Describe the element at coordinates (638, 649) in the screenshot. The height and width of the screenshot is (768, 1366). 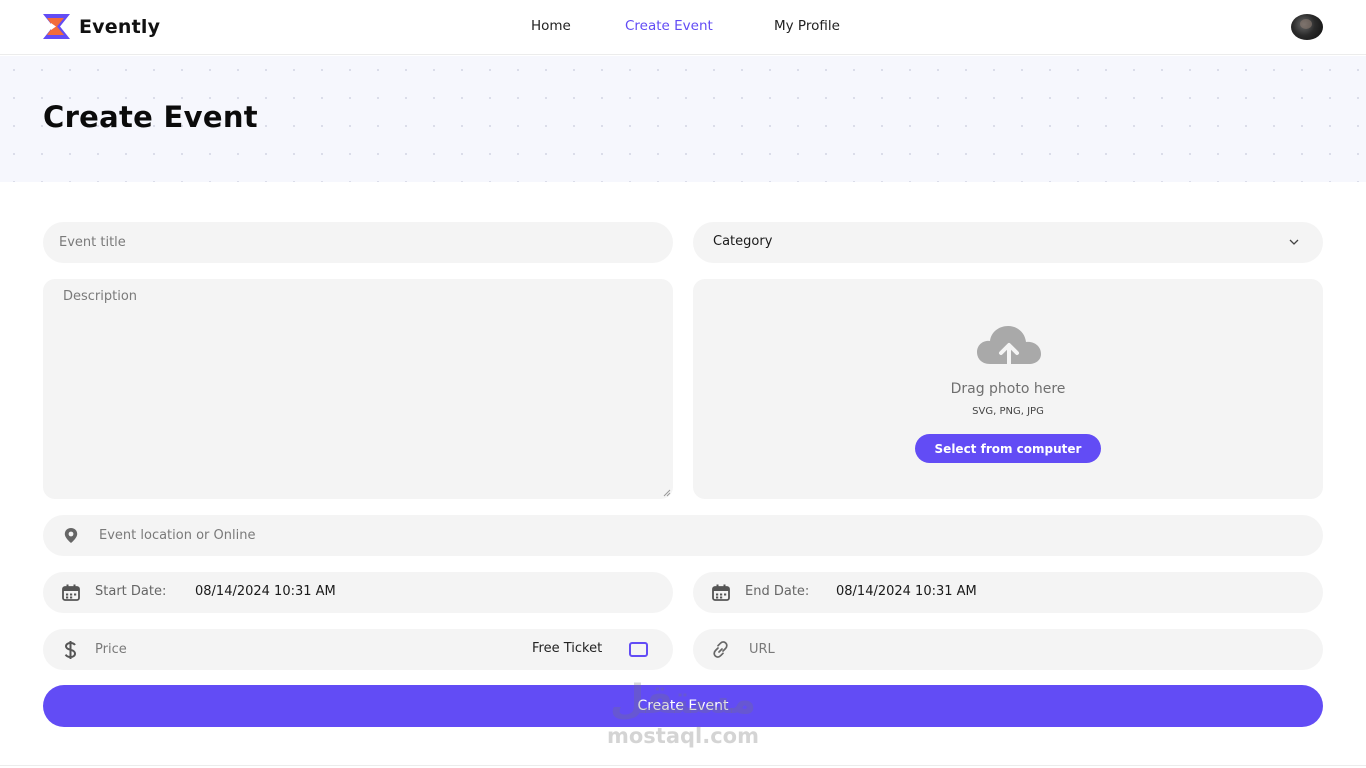
I see `free-ticket-checkbox` at that location.